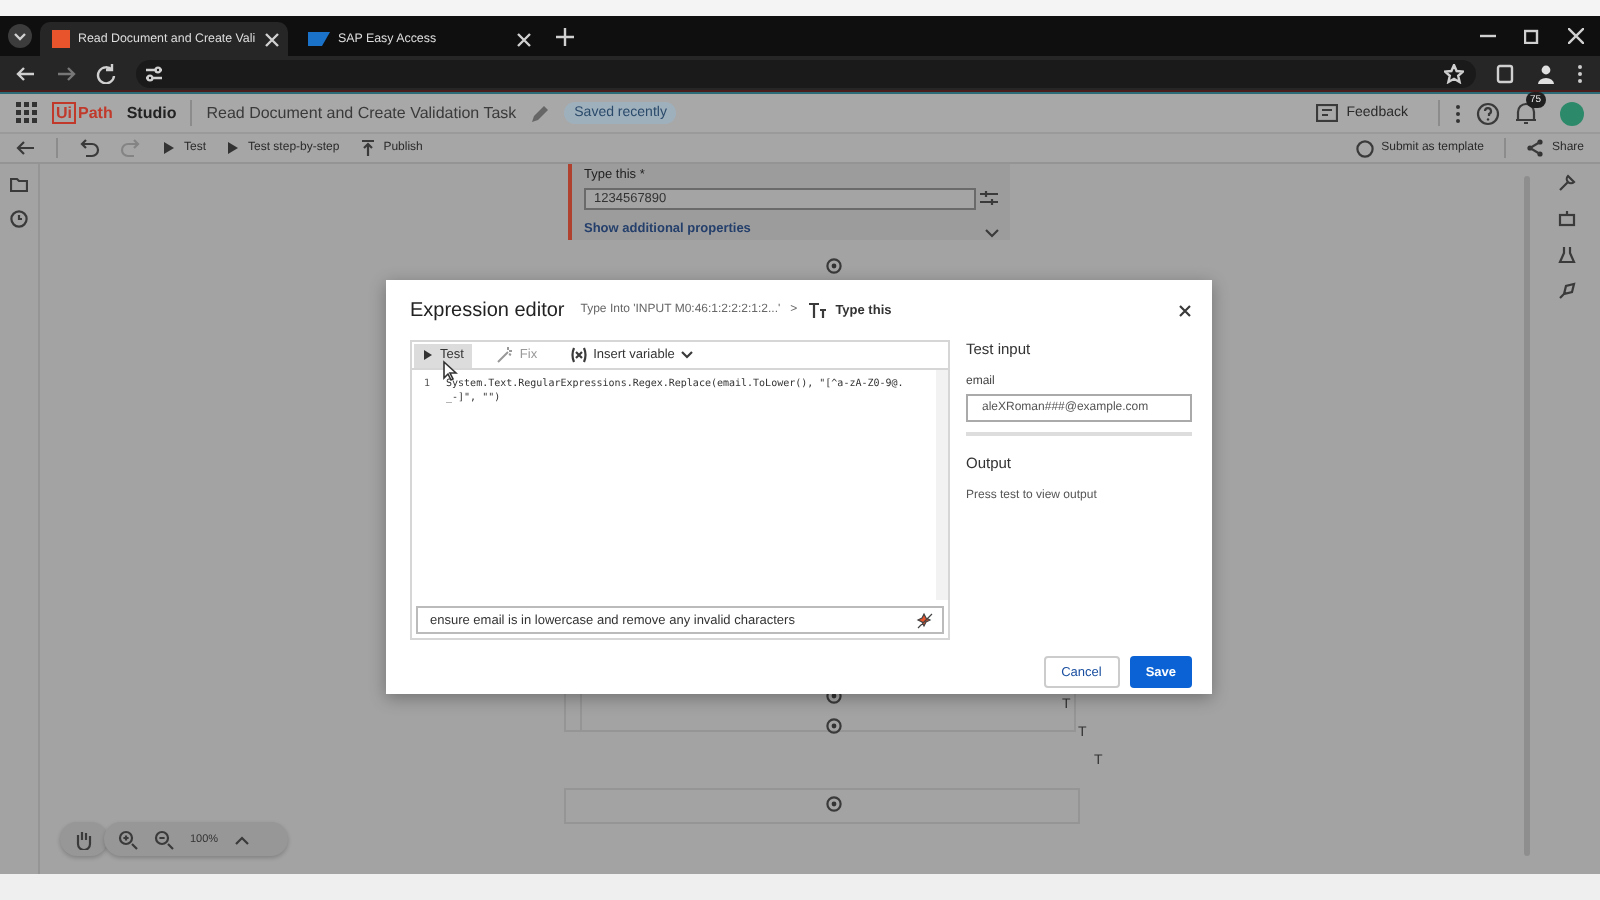 Image resolution: width=1600 pixels, height=900 pixels. I want to click on zoom-out-icon, so click(164, 839).